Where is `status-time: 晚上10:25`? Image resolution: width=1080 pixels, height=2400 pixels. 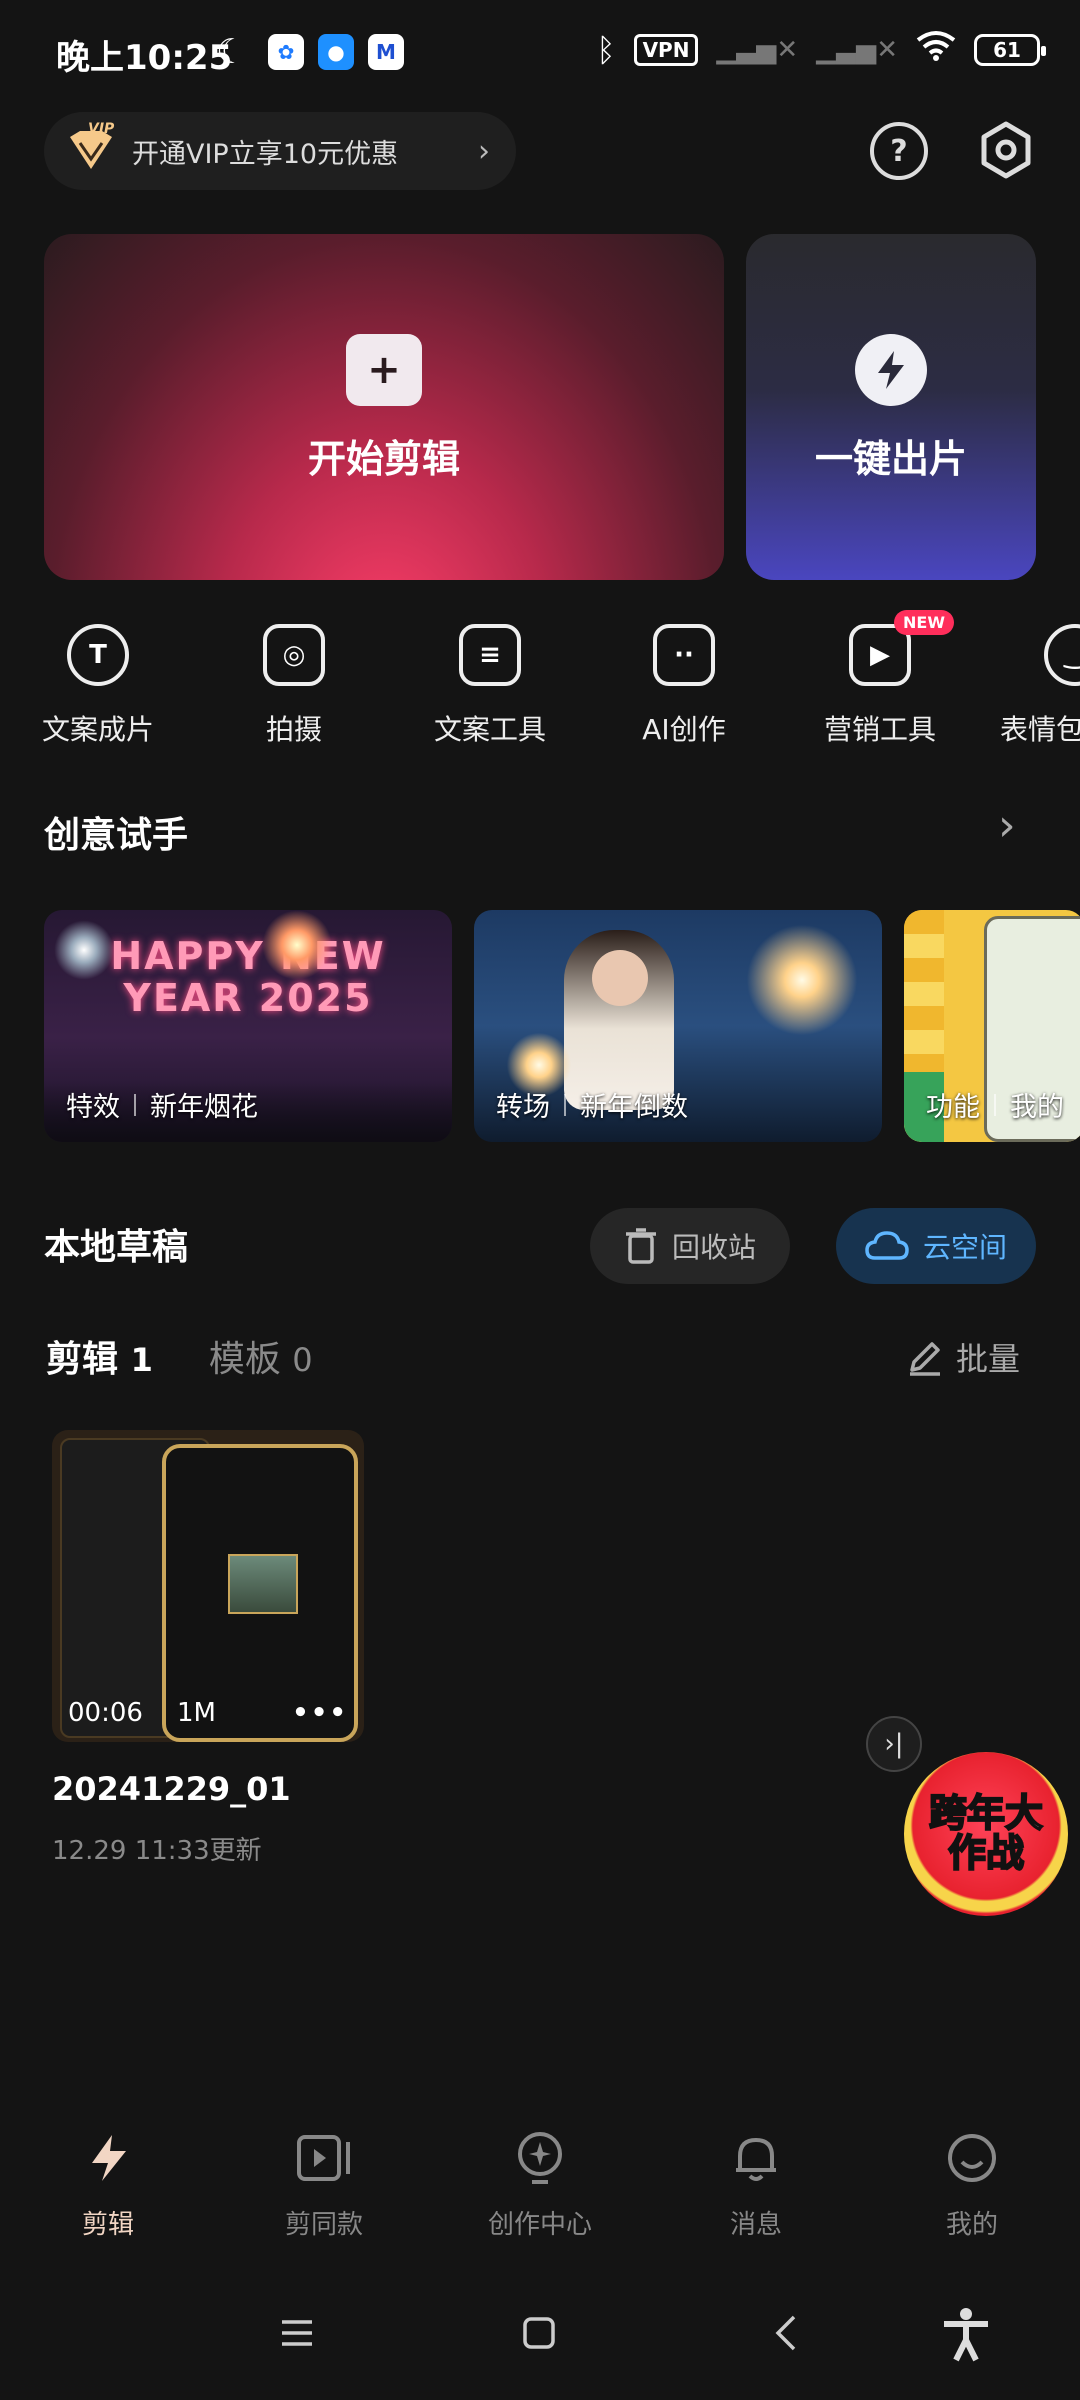
status-time: 晚上10:25 is located at coordinates (144, 58).